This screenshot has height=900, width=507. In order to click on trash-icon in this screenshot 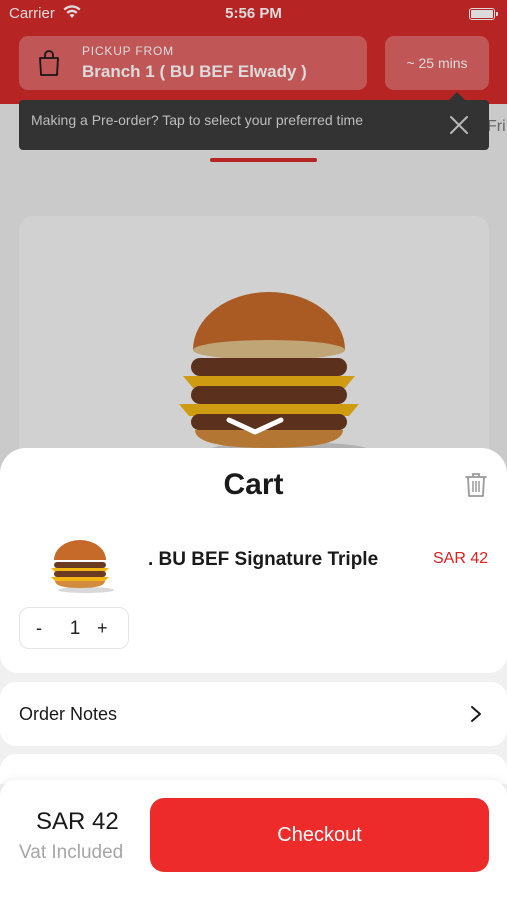, I will do `click(476, 485)`.